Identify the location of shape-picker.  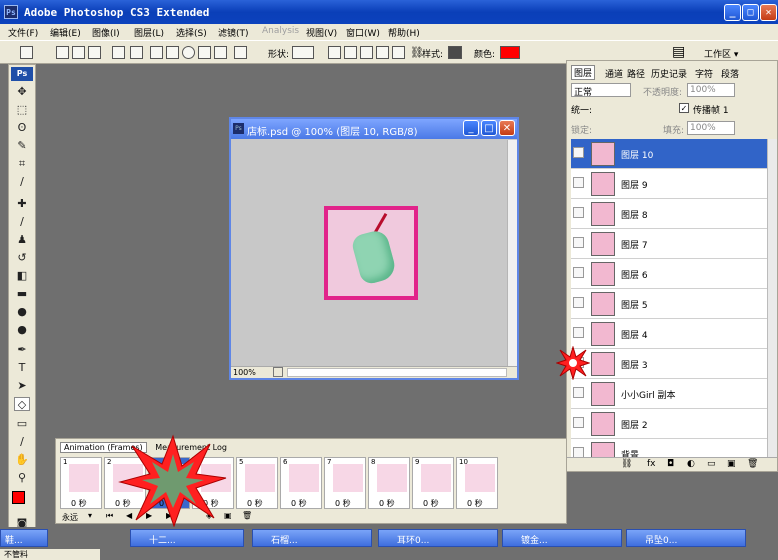
(303, 52).